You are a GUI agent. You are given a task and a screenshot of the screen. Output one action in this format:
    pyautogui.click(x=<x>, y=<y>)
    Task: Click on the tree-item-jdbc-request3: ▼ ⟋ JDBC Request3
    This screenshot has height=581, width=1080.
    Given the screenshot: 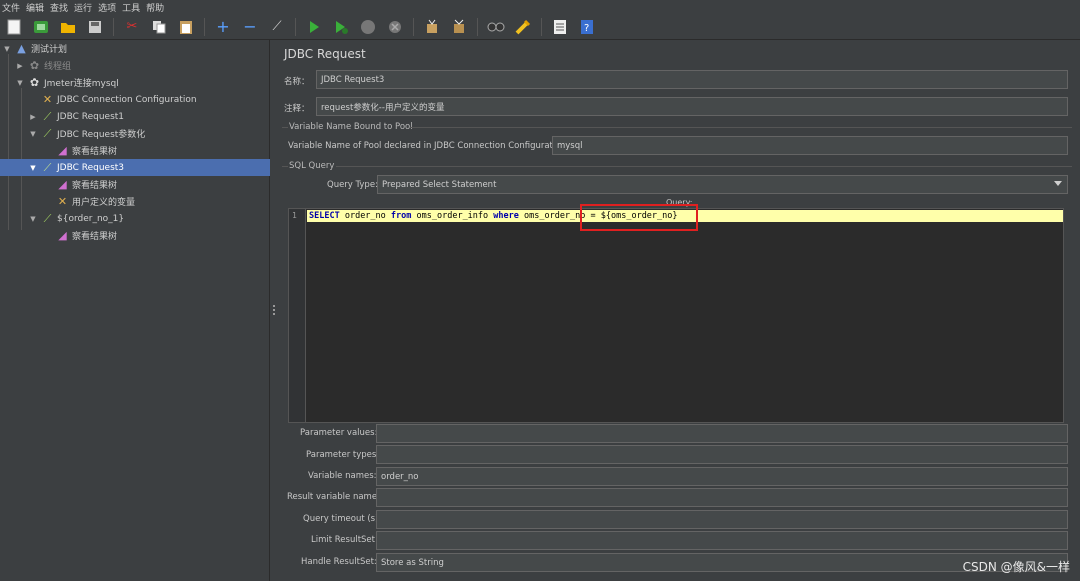 What is the action you would take?
    pyautogui.click(x=135, y=167)
    